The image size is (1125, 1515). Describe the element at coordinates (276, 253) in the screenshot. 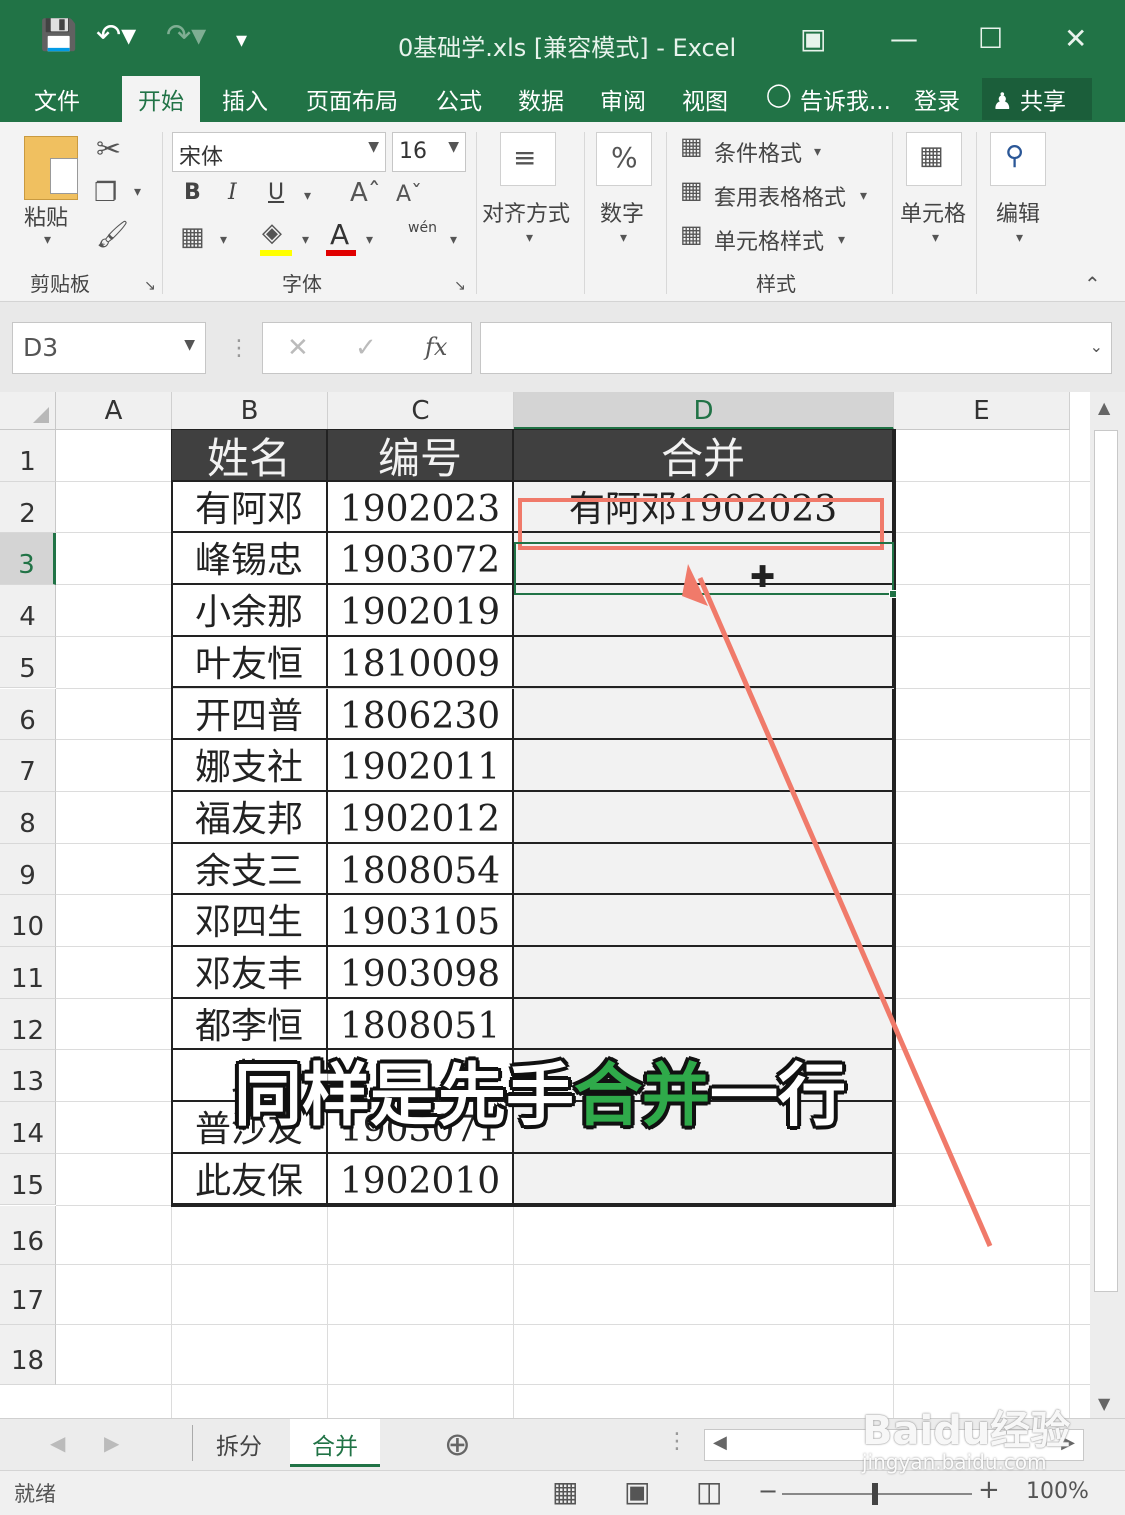

I see `fill-color-swatch` at that location.